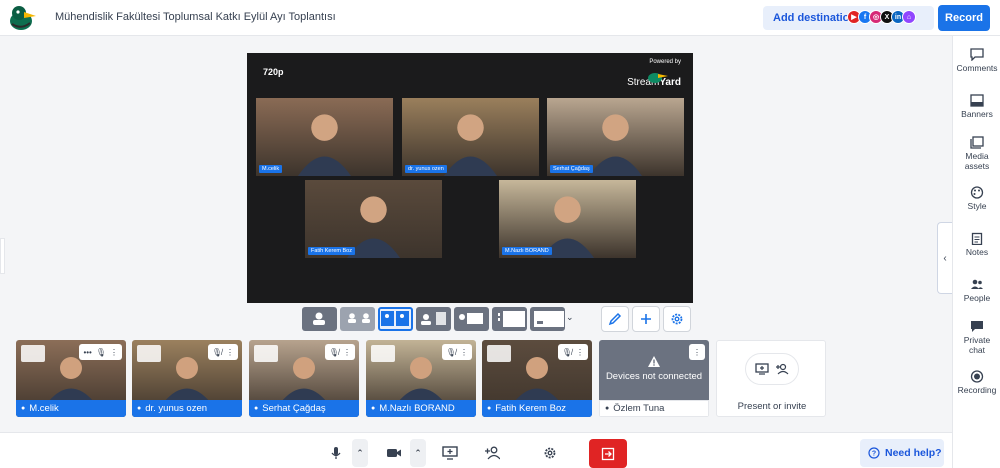 The image size is (1000, 468). I want to click on add-layout-button, so click(646, 319).